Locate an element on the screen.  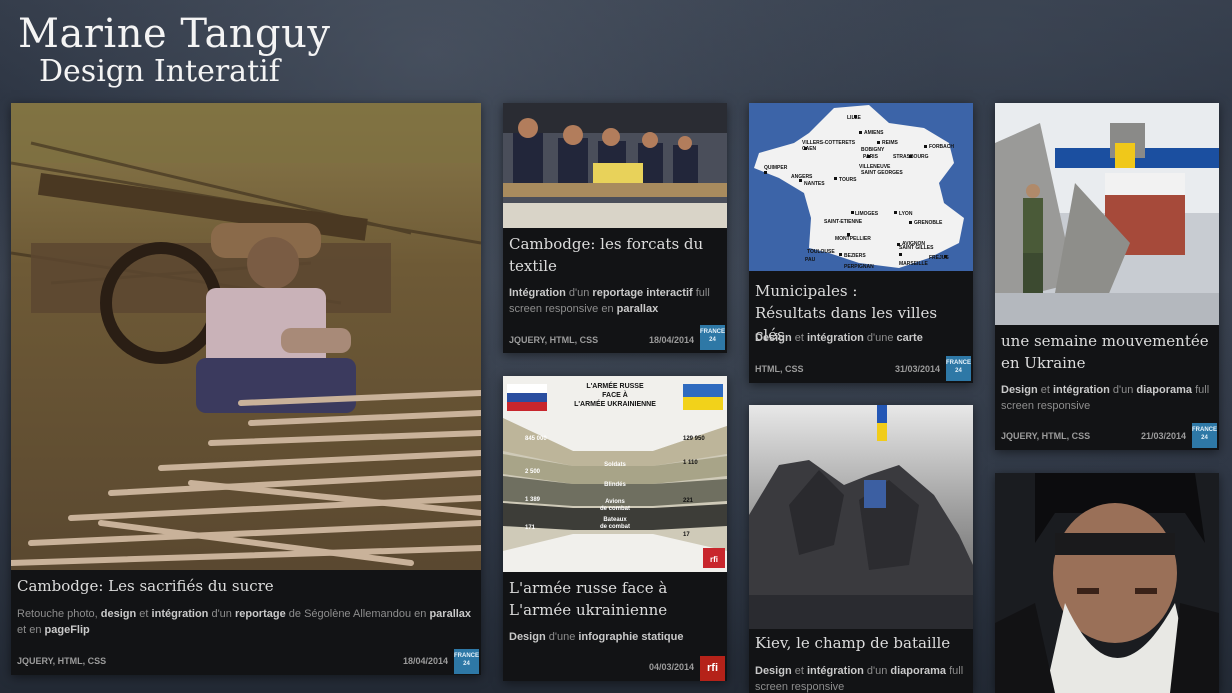
description-keyword: pageFlip is located at coordinates (67, 630).